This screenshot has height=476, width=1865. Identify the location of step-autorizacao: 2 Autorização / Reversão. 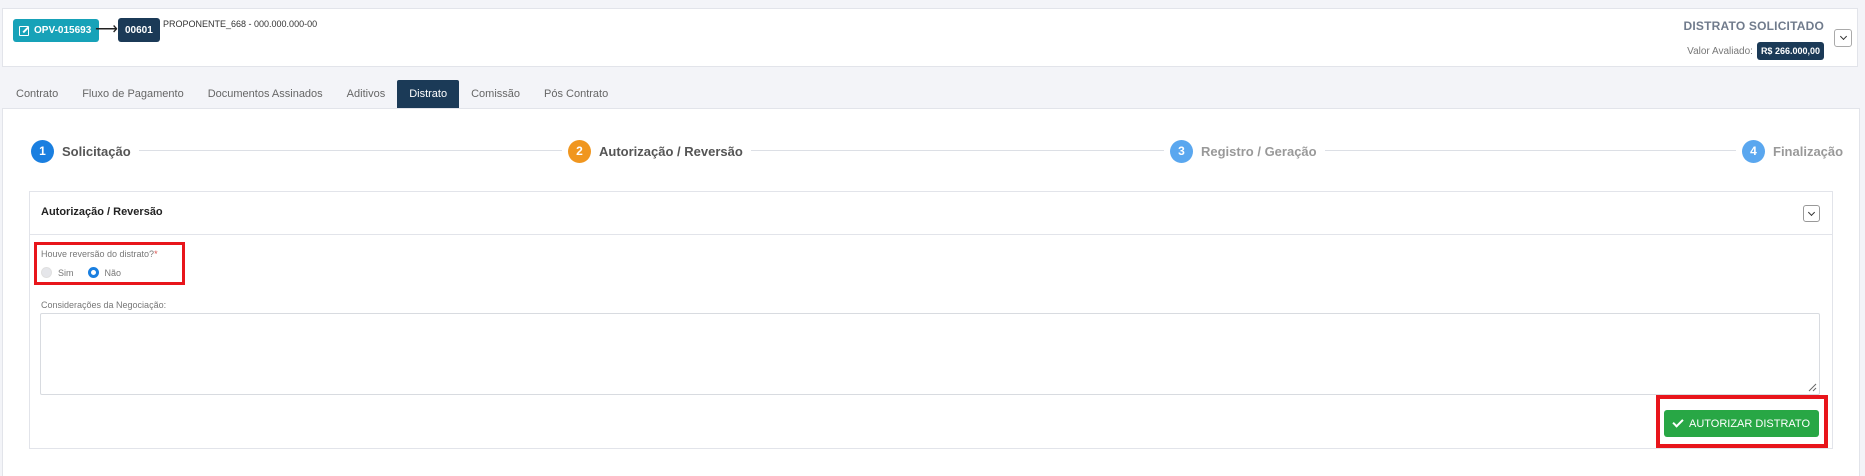
(656, 151).